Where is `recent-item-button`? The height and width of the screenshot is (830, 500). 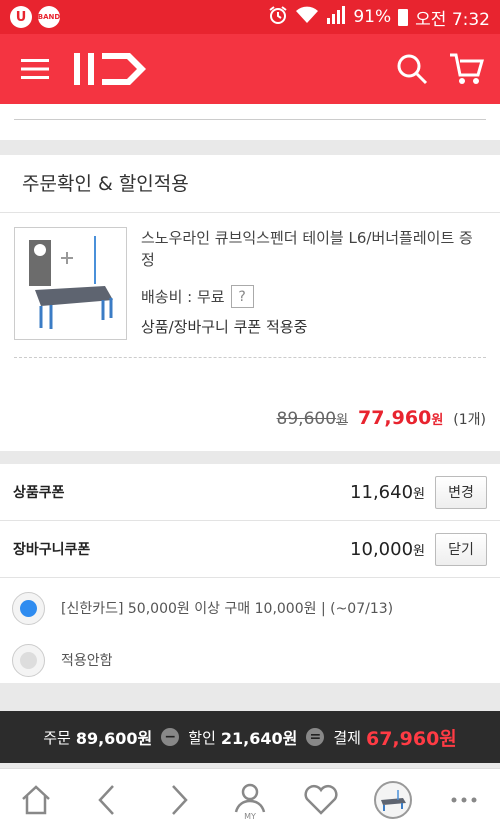
recent-item-button is located at coordinates (393, 800).